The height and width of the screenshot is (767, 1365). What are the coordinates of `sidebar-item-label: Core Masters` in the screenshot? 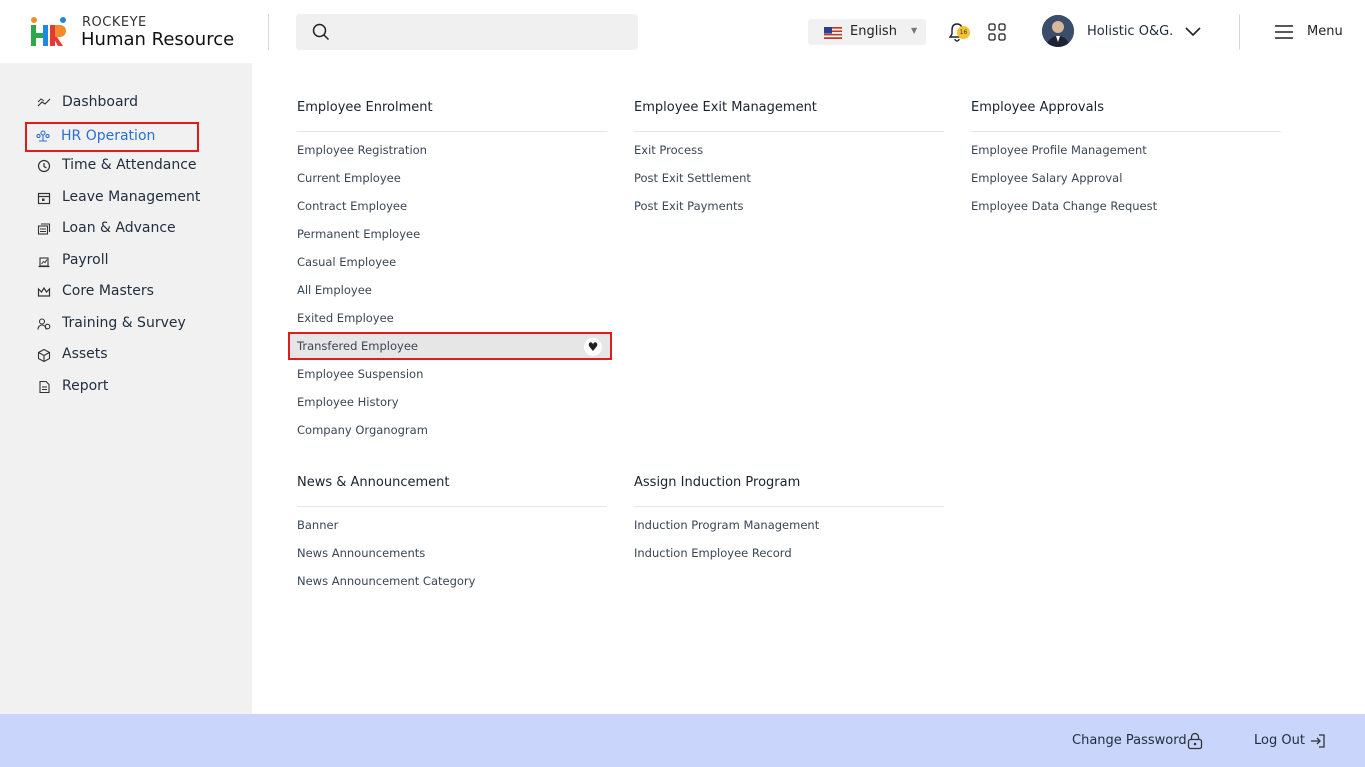 It's located at (108, 291).